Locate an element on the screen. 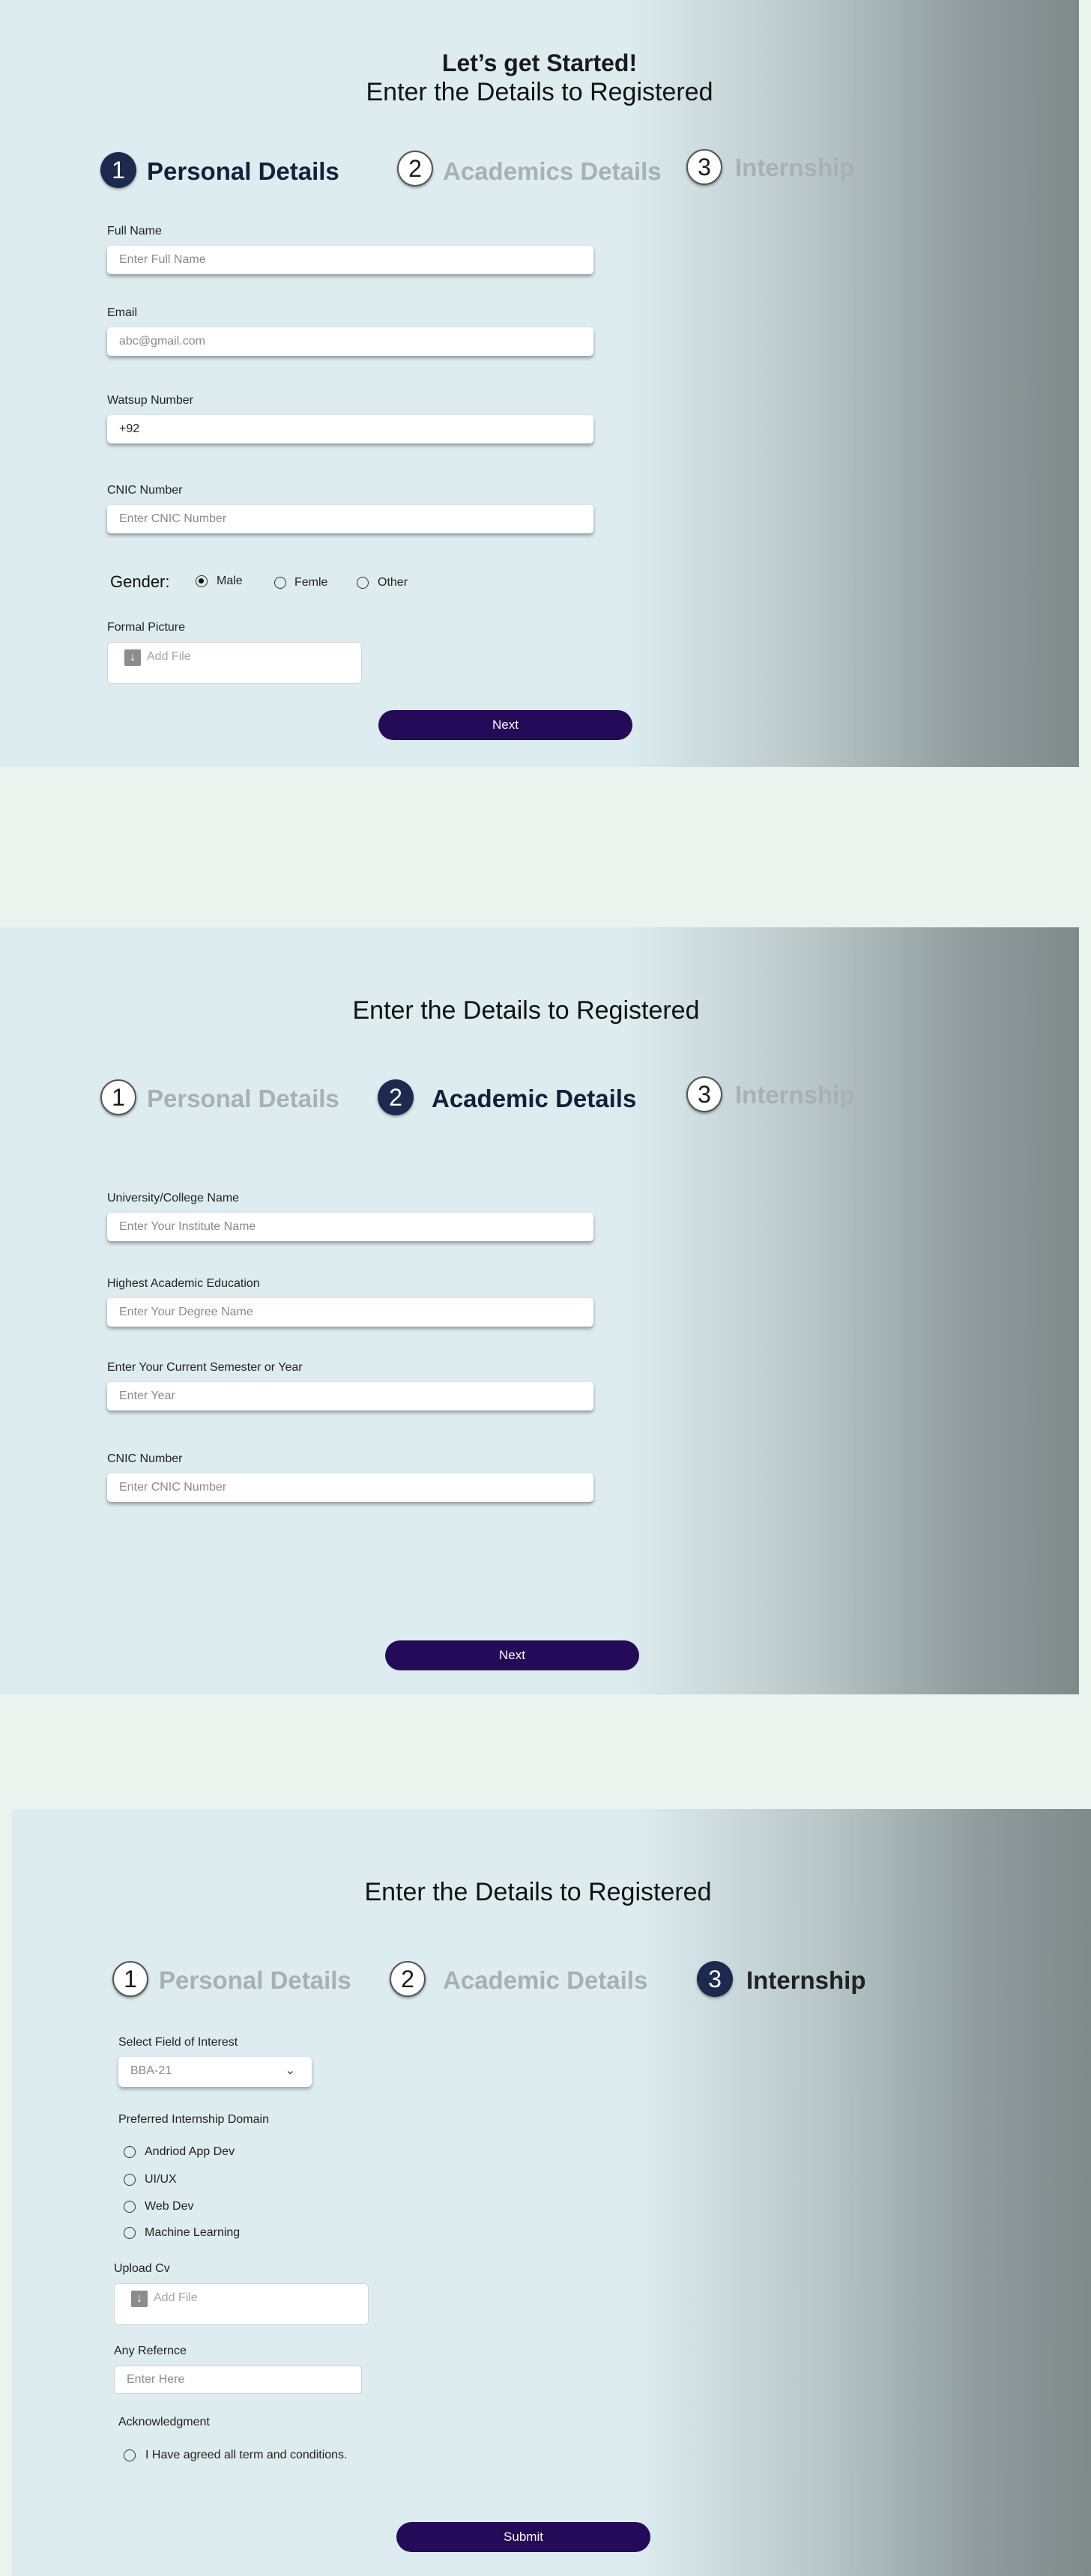 Image resolution: width=1091 pixels, height=2576 pixels. chevron-down-icon: ⌄ is located at coordinates (290, 2070).